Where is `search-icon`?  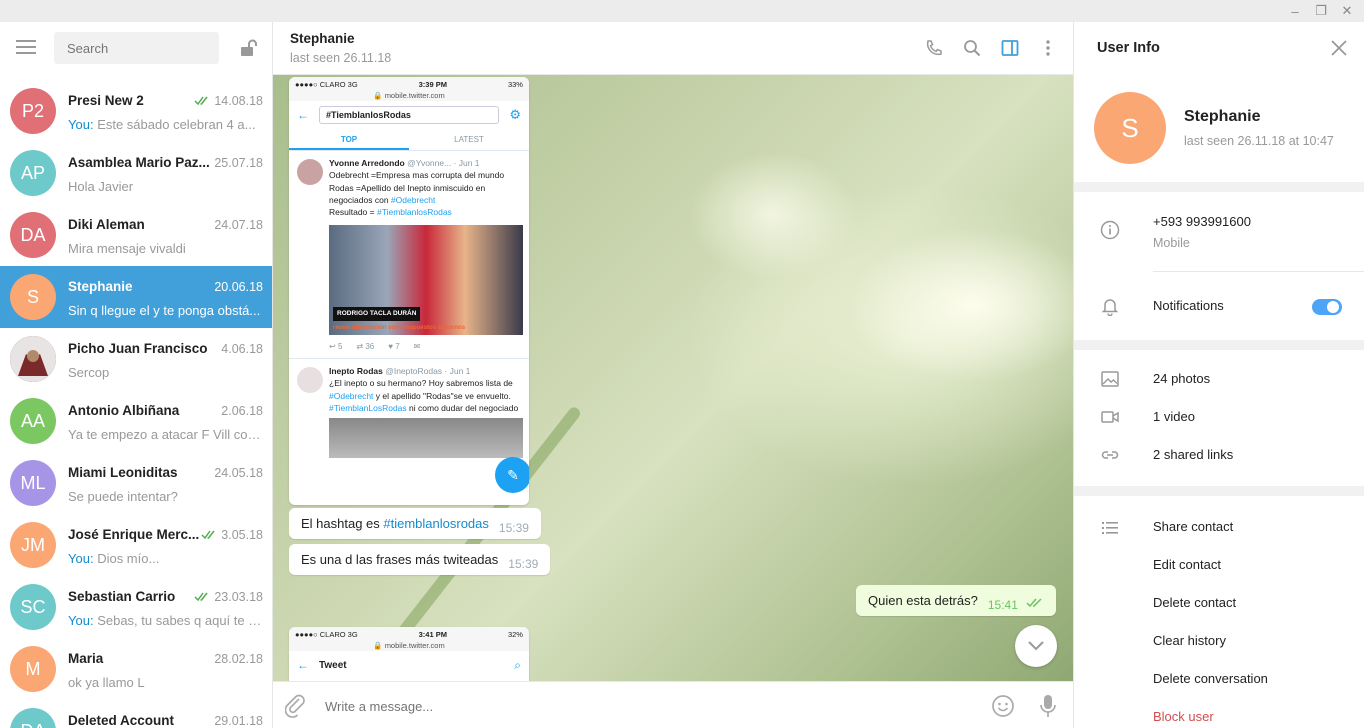
search-icon is located at coordinates (972, 48).